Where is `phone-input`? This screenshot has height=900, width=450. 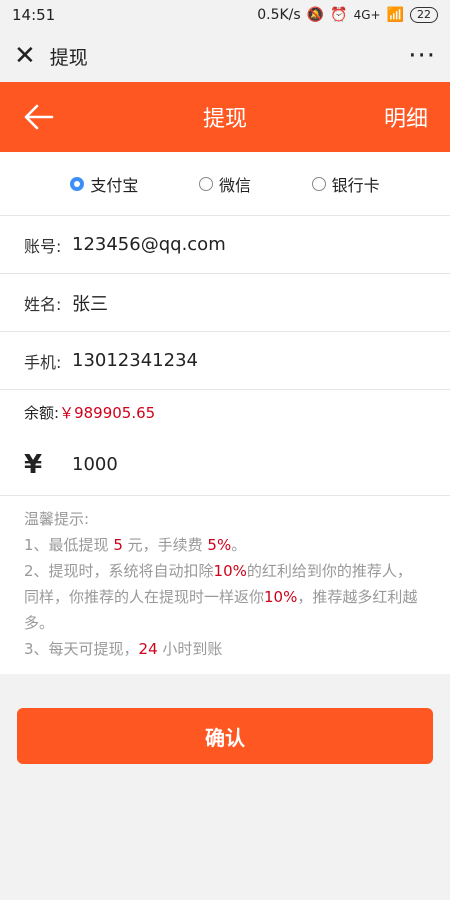
phone-input is located at coordinates (232, 360).